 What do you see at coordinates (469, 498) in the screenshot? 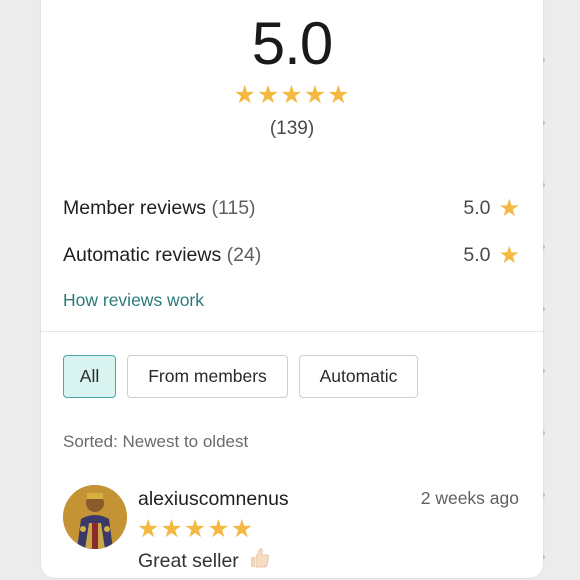
I see `review-date: 2 weeks ago` at bounding box center [469, 498].